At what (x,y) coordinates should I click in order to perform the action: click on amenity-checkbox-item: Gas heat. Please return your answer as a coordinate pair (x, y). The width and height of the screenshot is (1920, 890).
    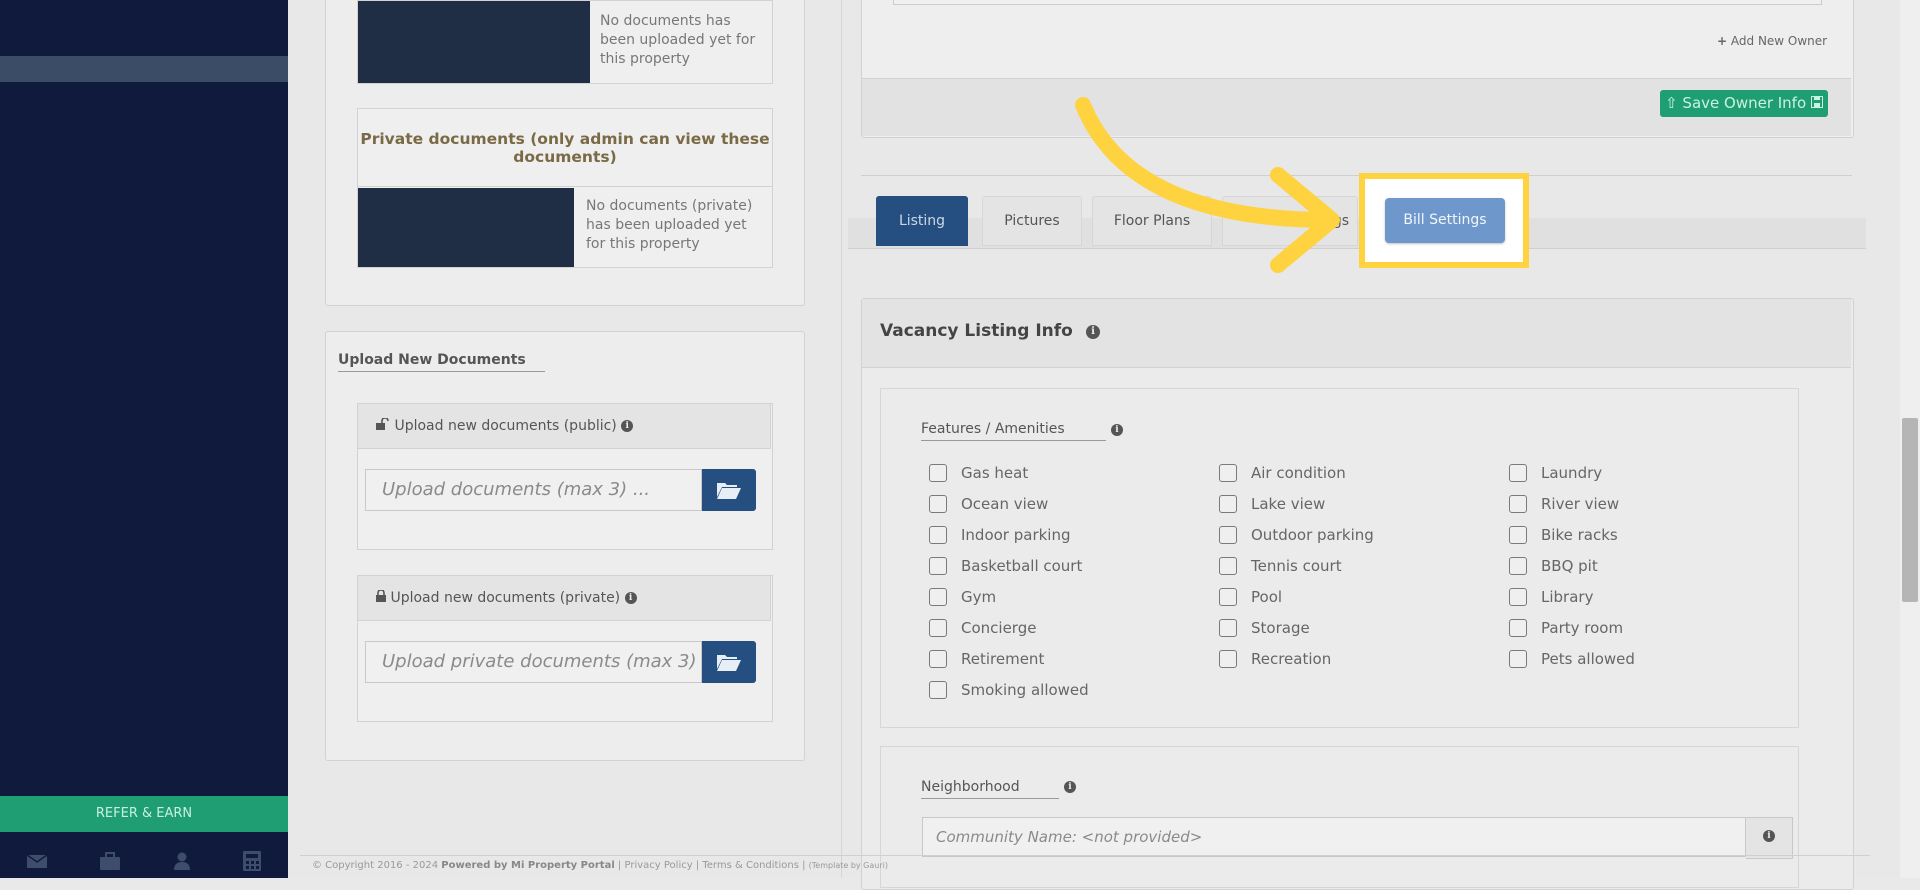
    Looking at the image, I should click on (978, 473).